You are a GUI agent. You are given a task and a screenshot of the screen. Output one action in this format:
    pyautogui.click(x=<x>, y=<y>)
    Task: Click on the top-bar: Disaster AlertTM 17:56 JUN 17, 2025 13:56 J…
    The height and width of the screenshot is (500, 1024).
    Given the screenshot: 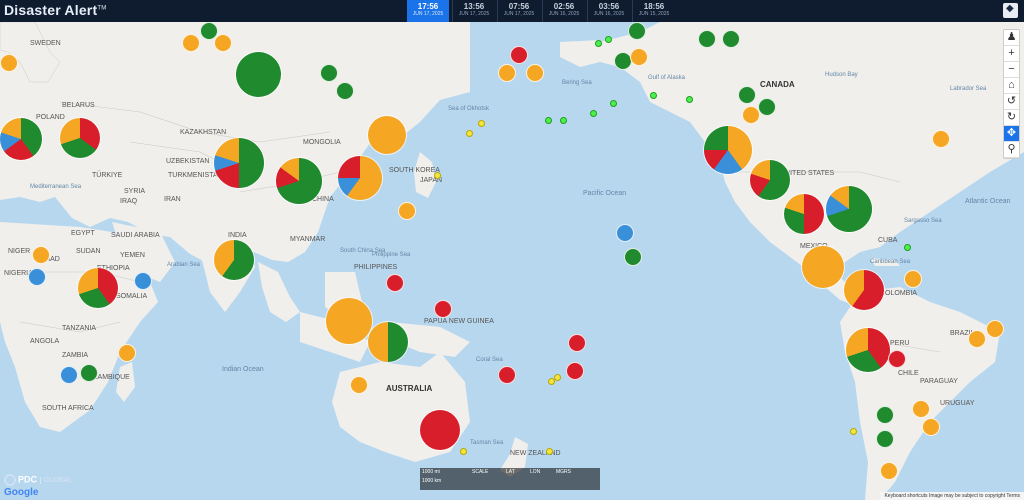 What is the action you would take?
    pyautogui.click(x=512, y=11)
    